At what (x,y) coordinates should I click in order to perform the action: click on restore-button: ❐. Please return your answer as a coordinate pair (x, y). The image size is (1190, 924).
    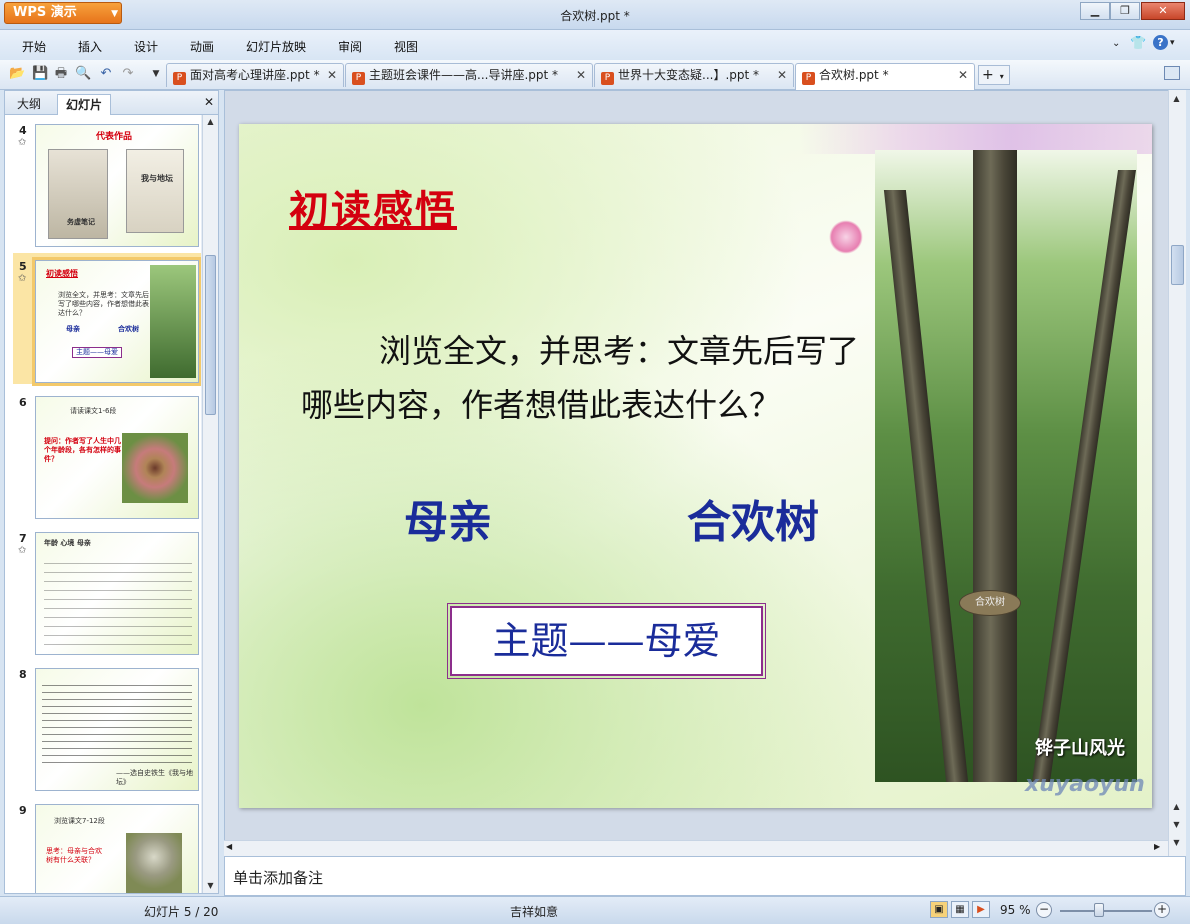
    Looking at the image, I should click on (1125, 11).